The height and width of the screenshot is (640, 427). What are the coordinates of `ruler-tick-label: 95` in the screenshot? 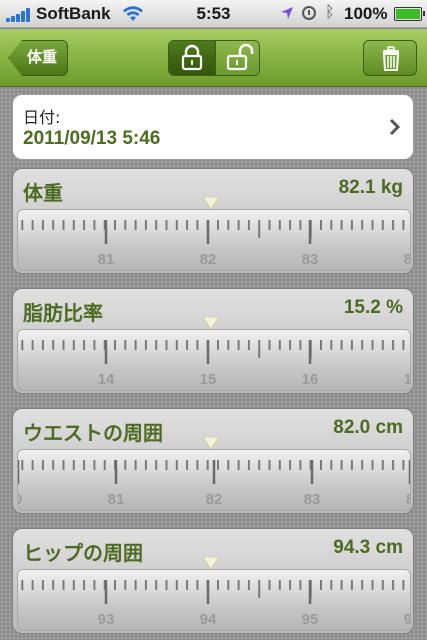 It's located at (310, 619).